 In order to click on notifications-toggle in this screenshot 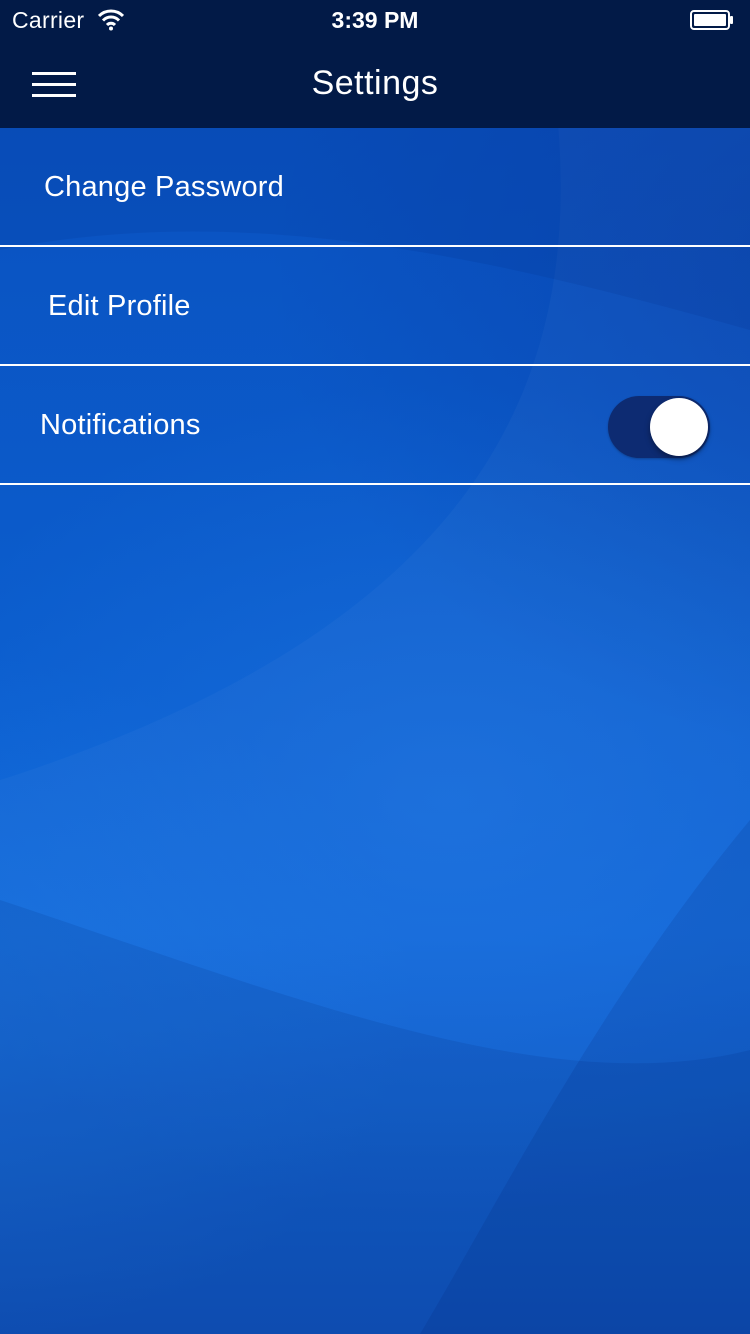, I will do `click(659, 427)`.